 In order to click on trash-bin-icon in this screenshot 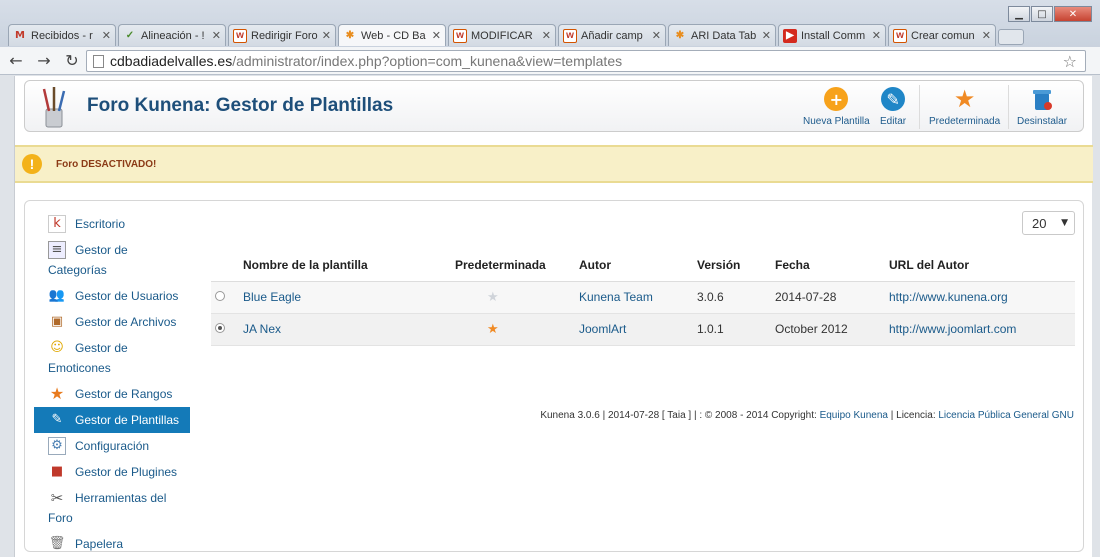, I will do `click(1043, 100)`.